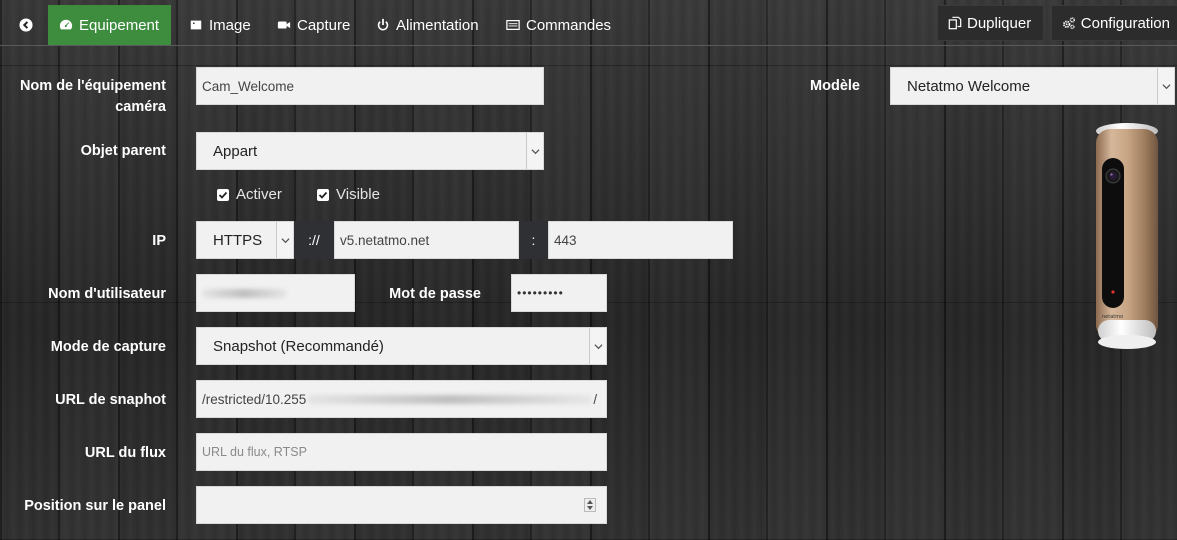 The width and height of the screenshot is (1177, 540). I want to click on tab-alimentation: Alimentation, so click(427, 25).